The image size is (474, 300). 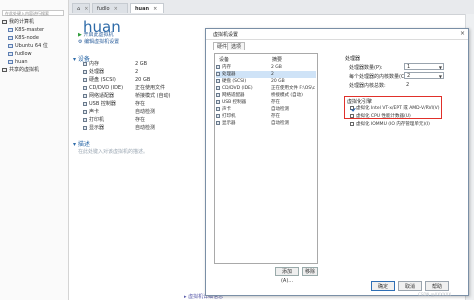 What do you see at coordinates (266, 116) in the screenshot?
I see `list-item-printer: 打印机 存在` at bounding box center [266, 116].